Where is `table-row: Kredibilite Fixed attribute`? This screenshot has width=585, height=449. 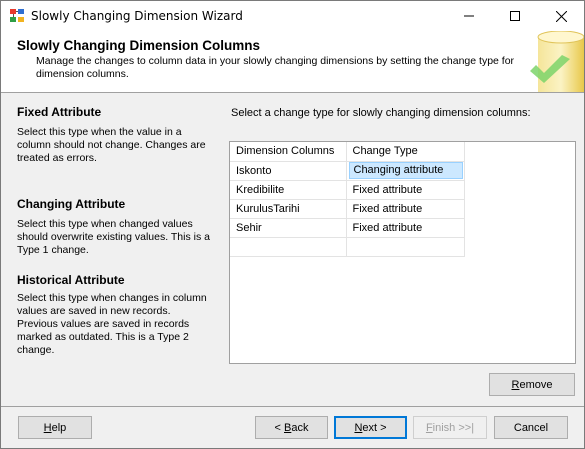 table-row: Kredibilite Fixed attribute is located at coordinates (347, 190).